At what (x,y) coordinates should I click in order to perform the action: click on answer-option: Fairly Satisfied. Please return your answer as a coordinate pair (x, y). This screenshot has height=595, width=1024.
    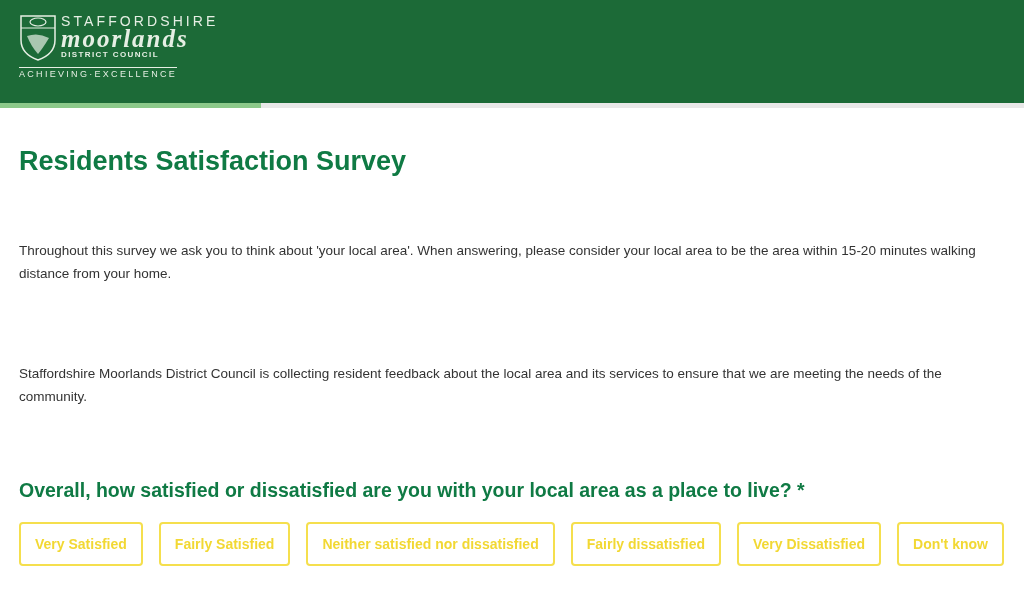
    Looking at the image, I should click on (224, 544).